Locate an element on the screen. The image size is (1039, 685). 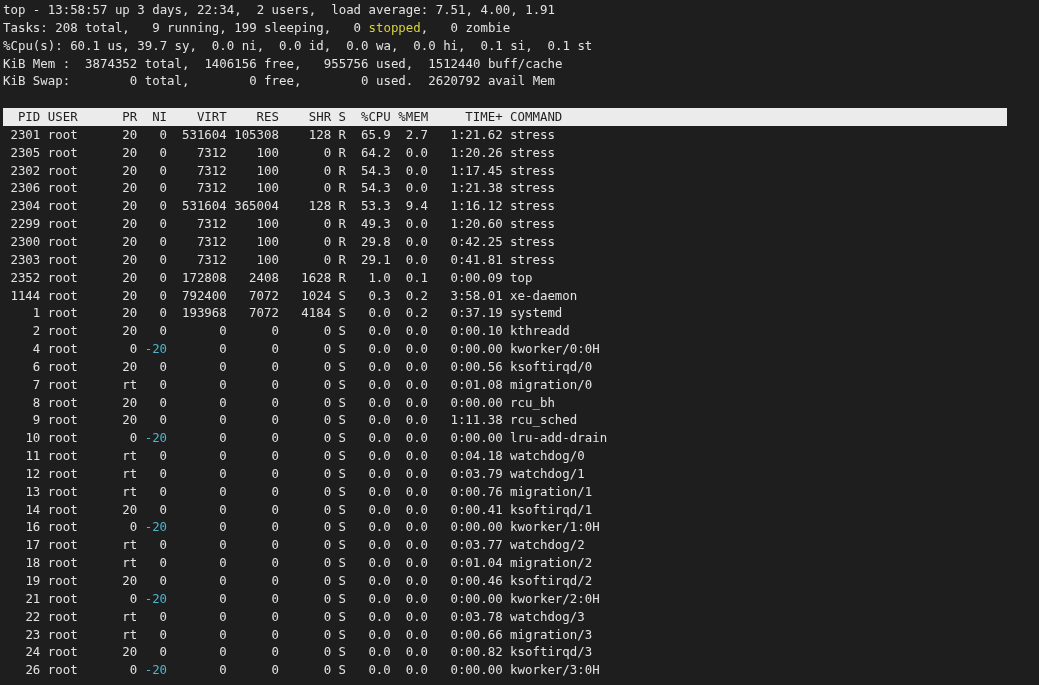
table-cell-text: 23 is located at coordinates (32, 634).